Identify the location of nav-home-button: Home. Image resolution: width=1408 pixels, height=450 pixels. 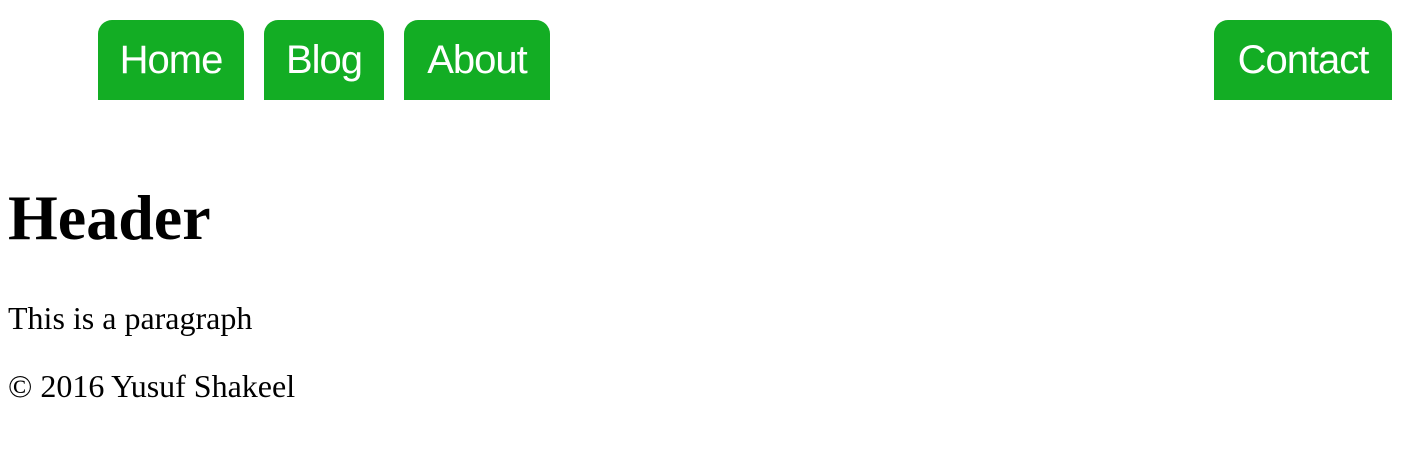
(171, 60).